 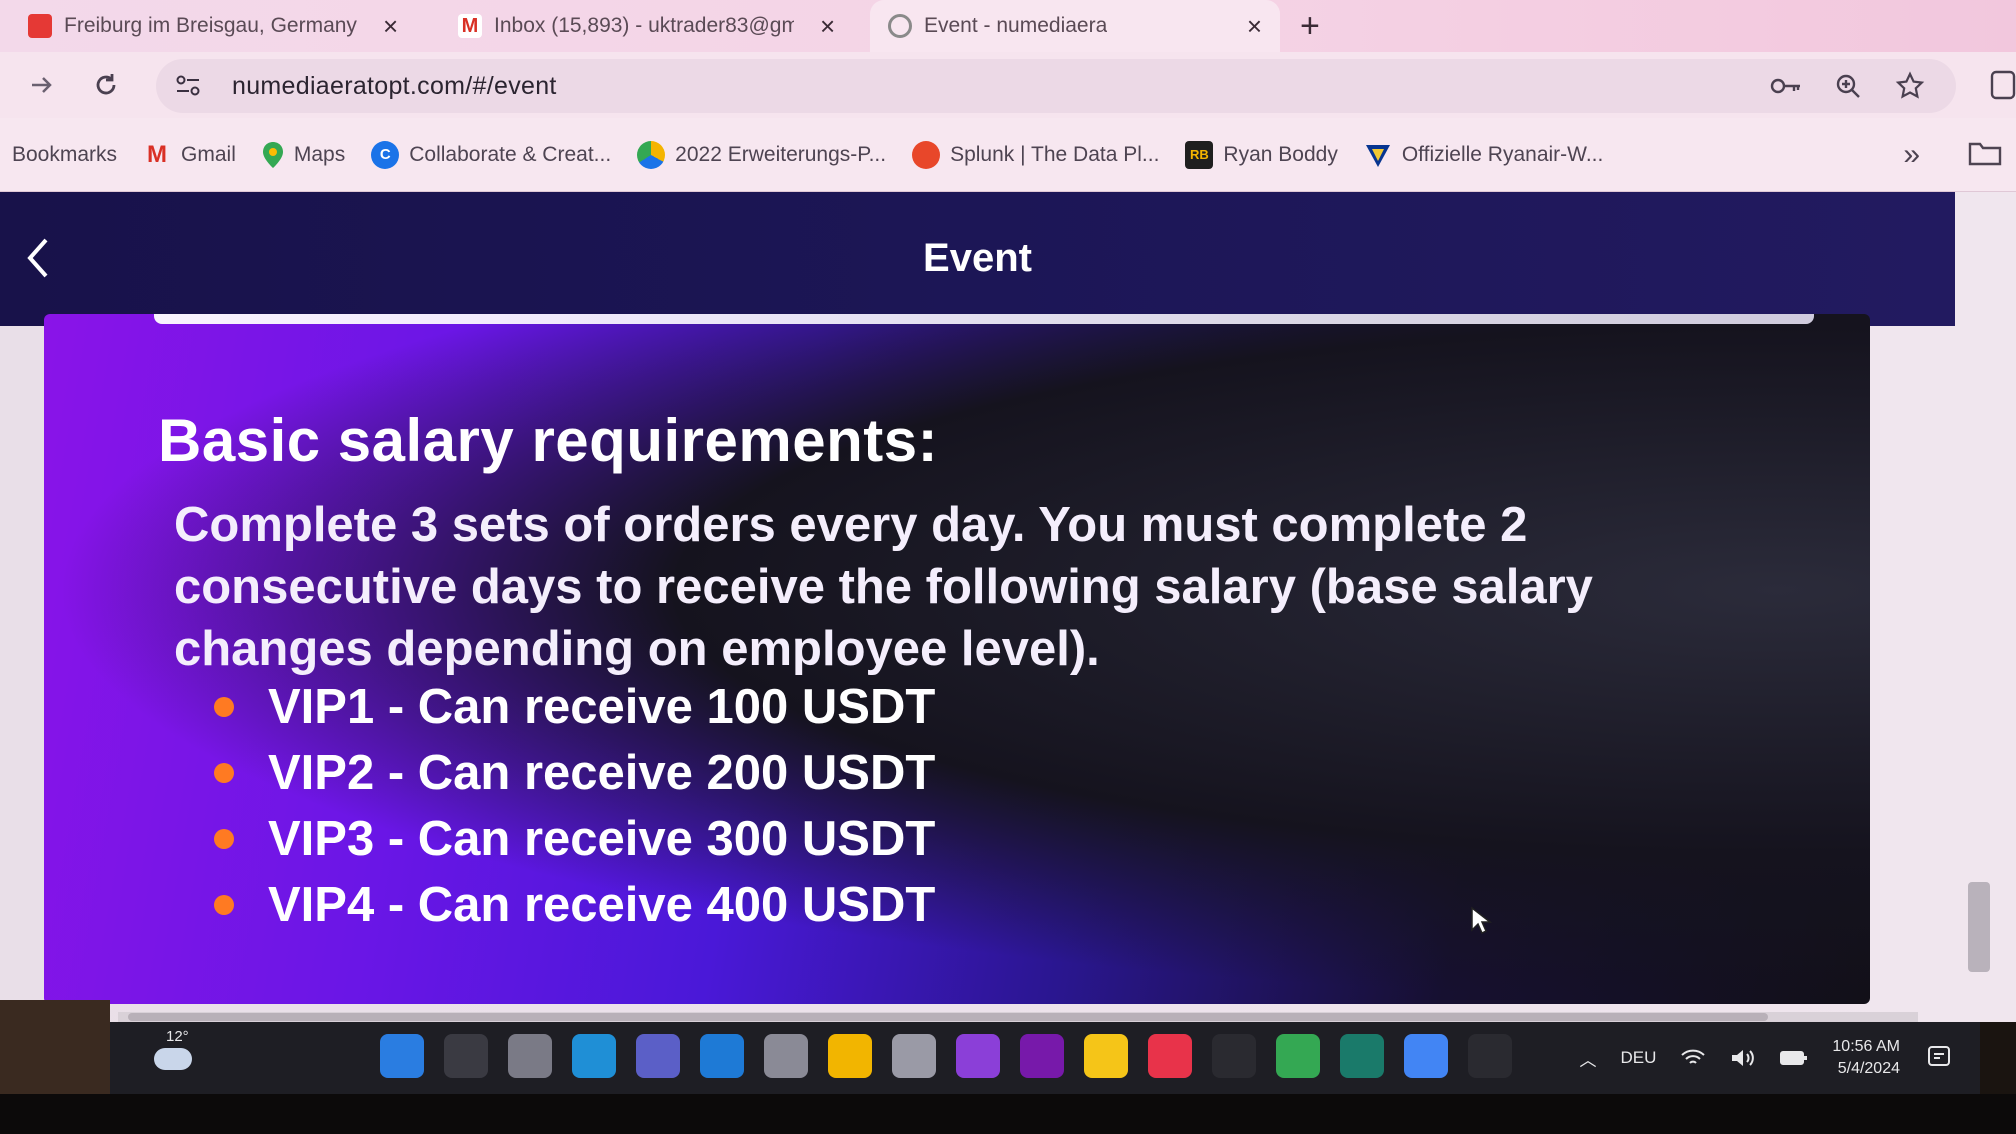 I want to click on zoom-icon, so click(x=1848, y=86).